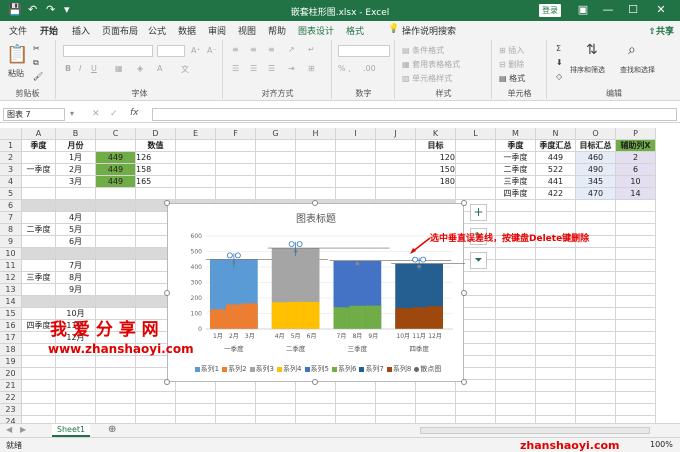  What do you see at coordinates (76, 230) in the screenshot?
I see `cell-value: 5月` at bounding box center [76, 230].